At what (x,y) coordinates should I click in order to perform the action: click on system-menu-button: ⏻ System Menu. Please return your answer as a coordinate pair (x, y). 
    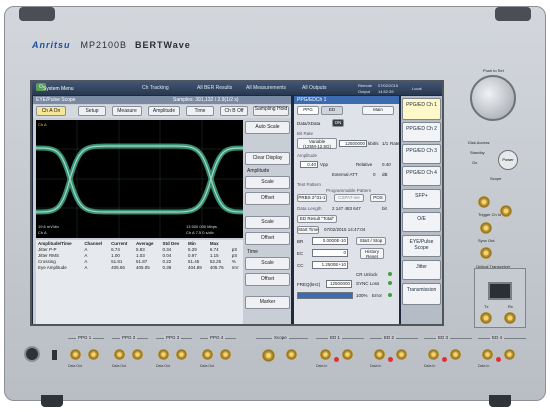
    Looking at the image, I should click on (55, 87).